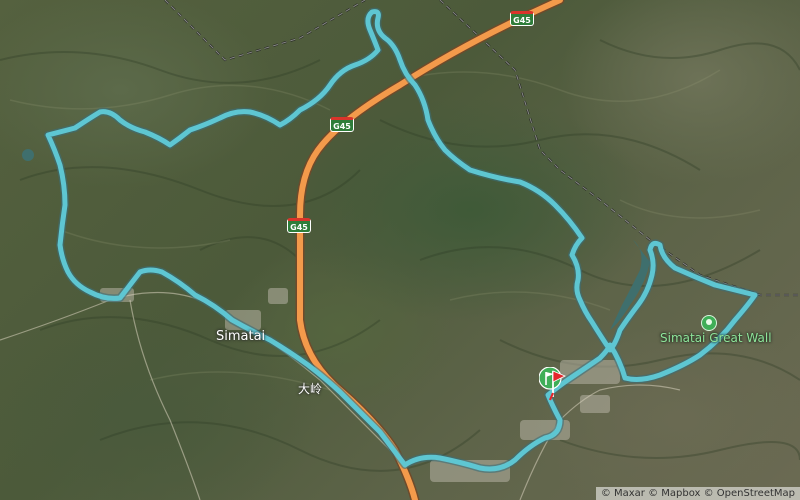 This screenshot has height=500, width=800. I want to click on highway-shield-g45-middle: G45, so click(342, 124).